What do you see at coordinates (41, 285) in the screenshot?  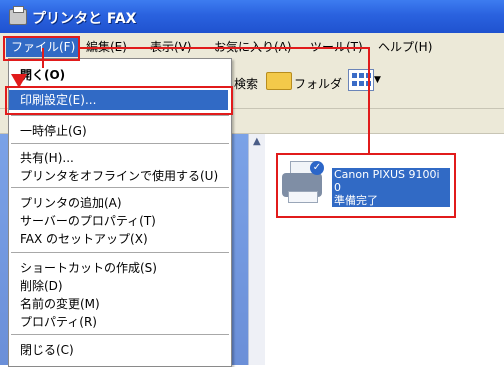 I see `menu-item-delete: 削除(D)` at bounding box center [41, 285].